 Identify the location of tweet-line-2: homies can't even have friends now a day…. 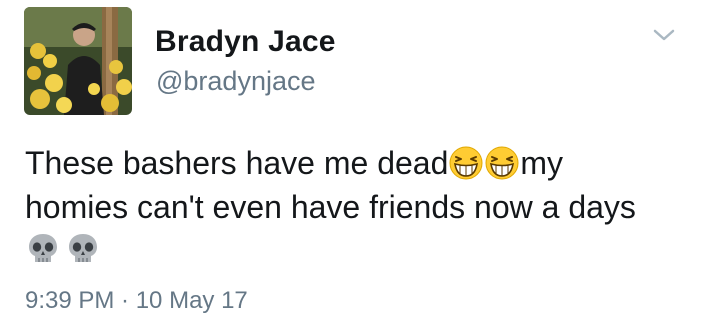
(330, 207).